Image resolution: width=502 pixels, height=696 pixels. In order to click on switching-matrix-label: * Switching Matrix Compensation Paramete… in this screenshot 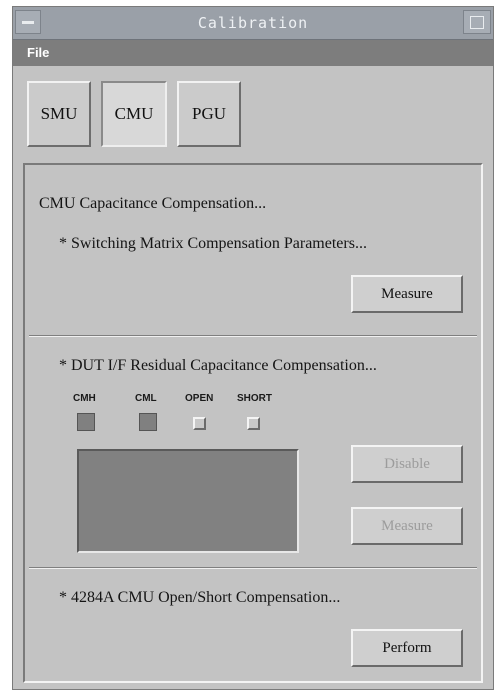, I will do `click(213, 243)`.